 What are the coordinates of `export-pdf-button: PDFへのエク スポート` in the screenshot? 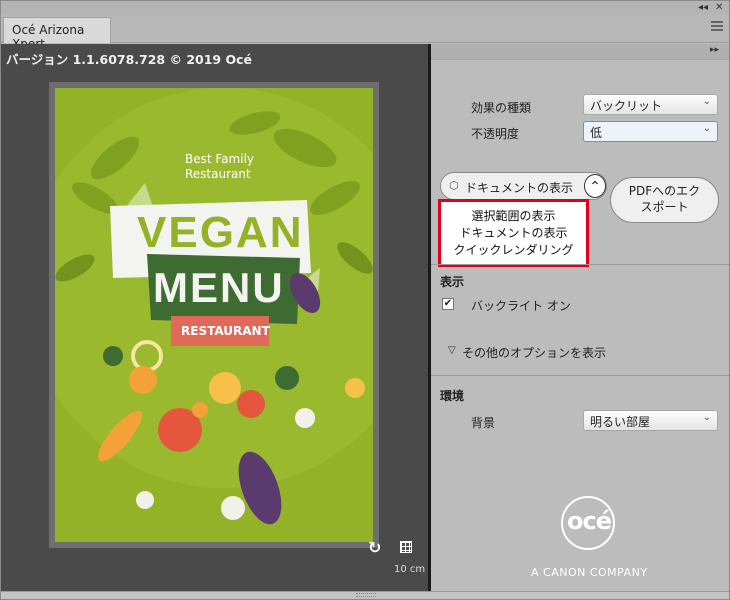 It's located at (664, 200).